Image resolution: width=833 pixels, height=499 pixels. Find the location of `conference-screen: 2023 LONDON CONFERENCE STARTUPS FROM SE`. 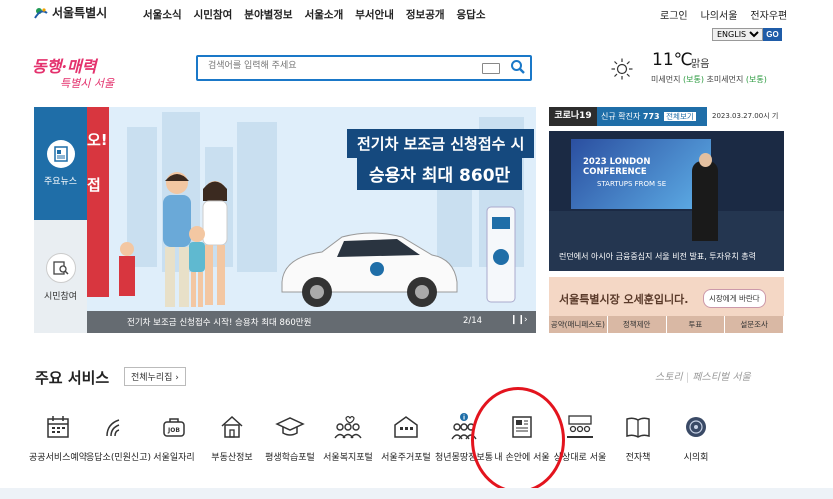

conference-screen: 2023 LONDON CONFERENCE STARTUPS FROM SE is located at coordinates (641, 174).